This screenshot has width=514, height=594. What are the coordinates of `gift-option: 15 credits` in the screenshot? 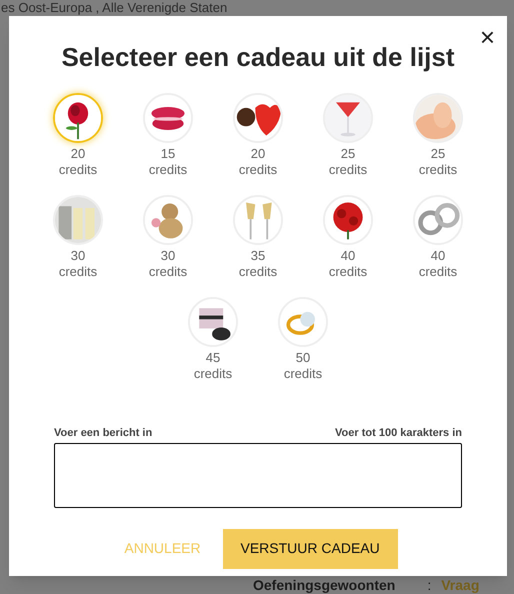 It's located at (168, 144).